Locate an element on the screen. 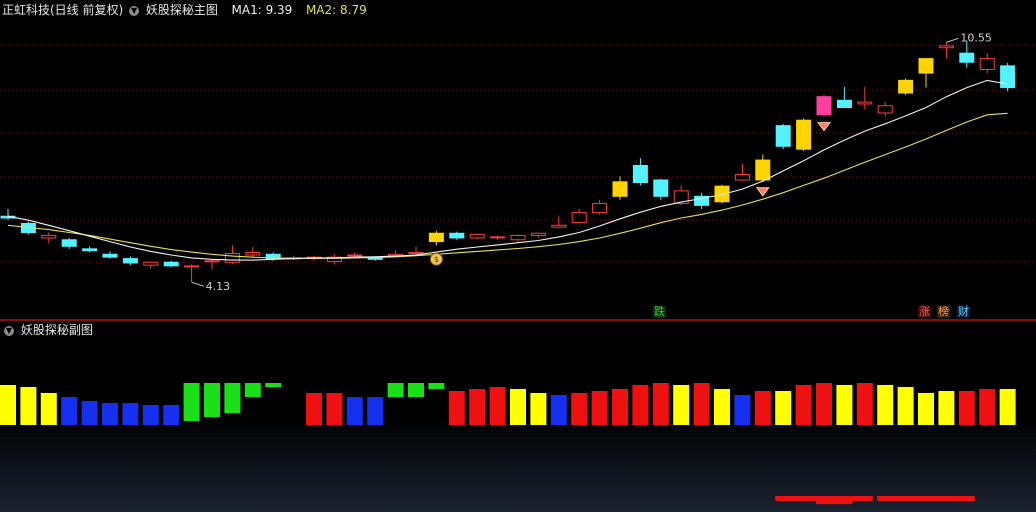 The image size is (1036, 512). ma2-label: MA2: 8.79 is located at coordinates (336, 10).